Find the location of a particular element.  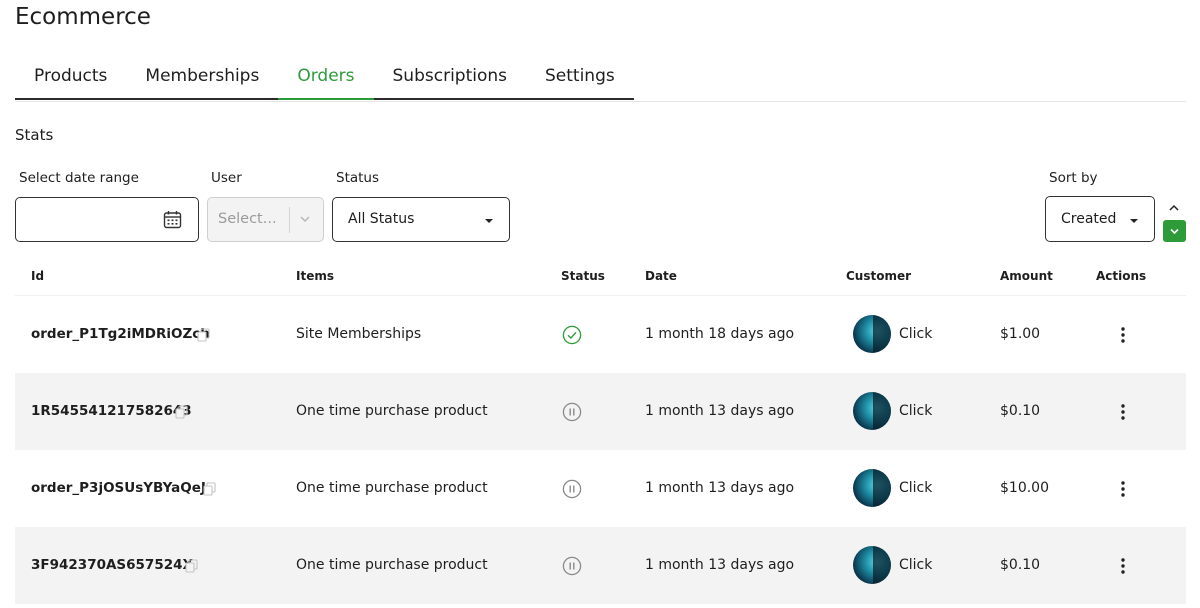

page-title: Ecommerce is located at coordinates (83, 17).